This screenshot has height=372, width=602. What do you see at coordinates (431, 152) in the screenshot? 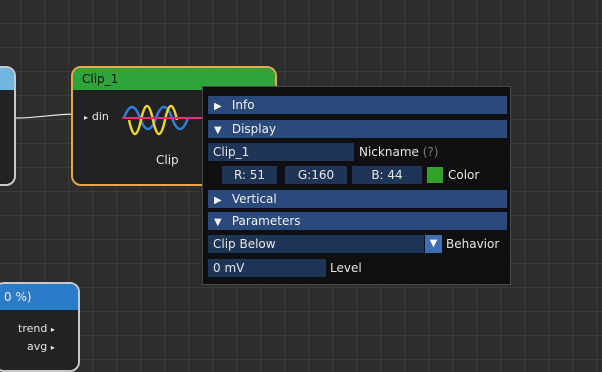
I see `help-marker: (?)` at bounding box center [431, 152].